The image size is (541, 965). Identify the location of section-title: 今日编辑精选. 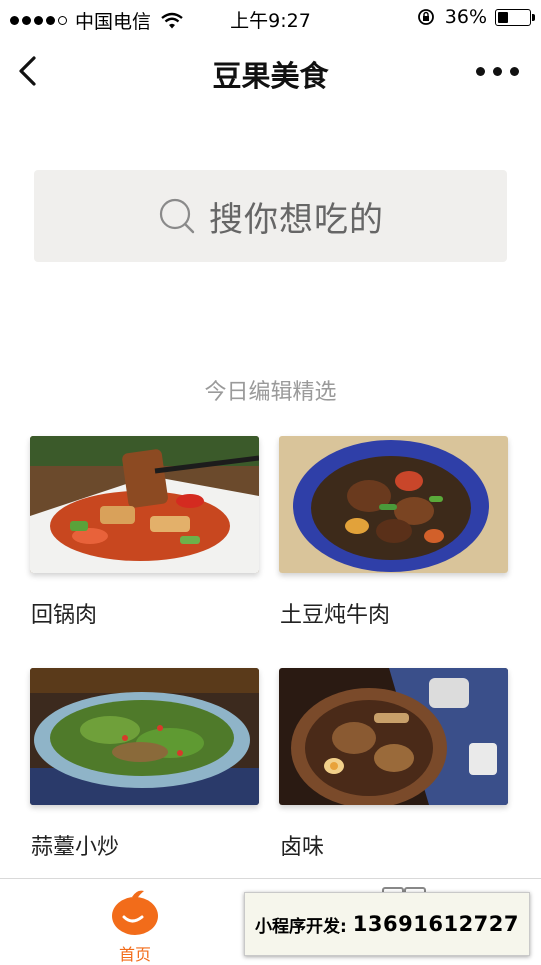
(270, 392).